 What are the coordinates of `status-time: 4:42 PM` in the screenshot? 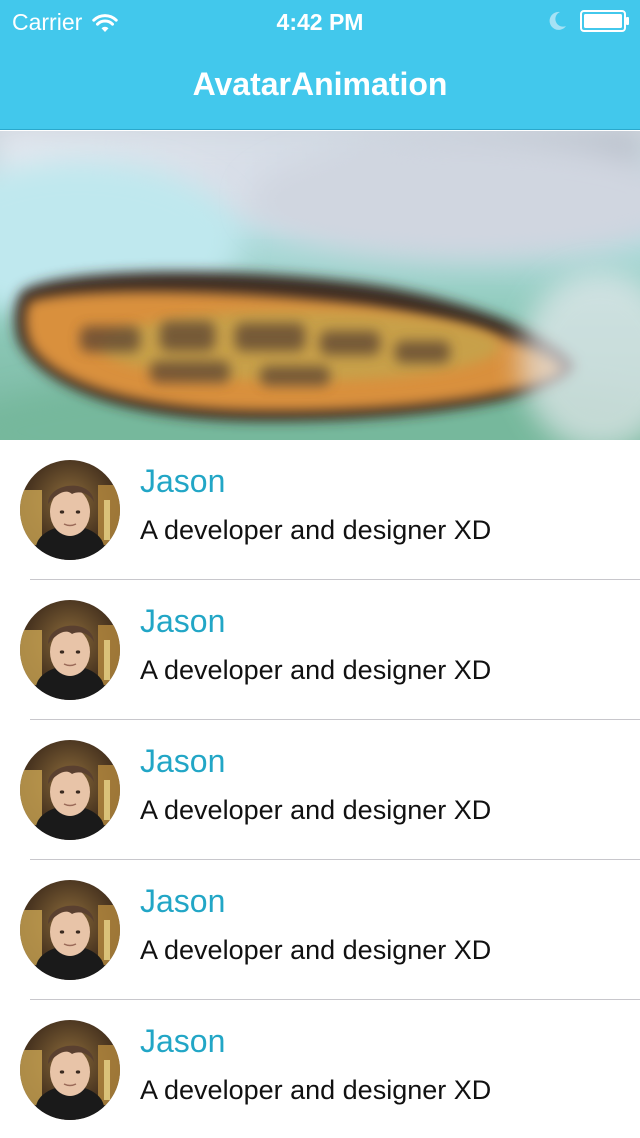 It's located at (320, 22).